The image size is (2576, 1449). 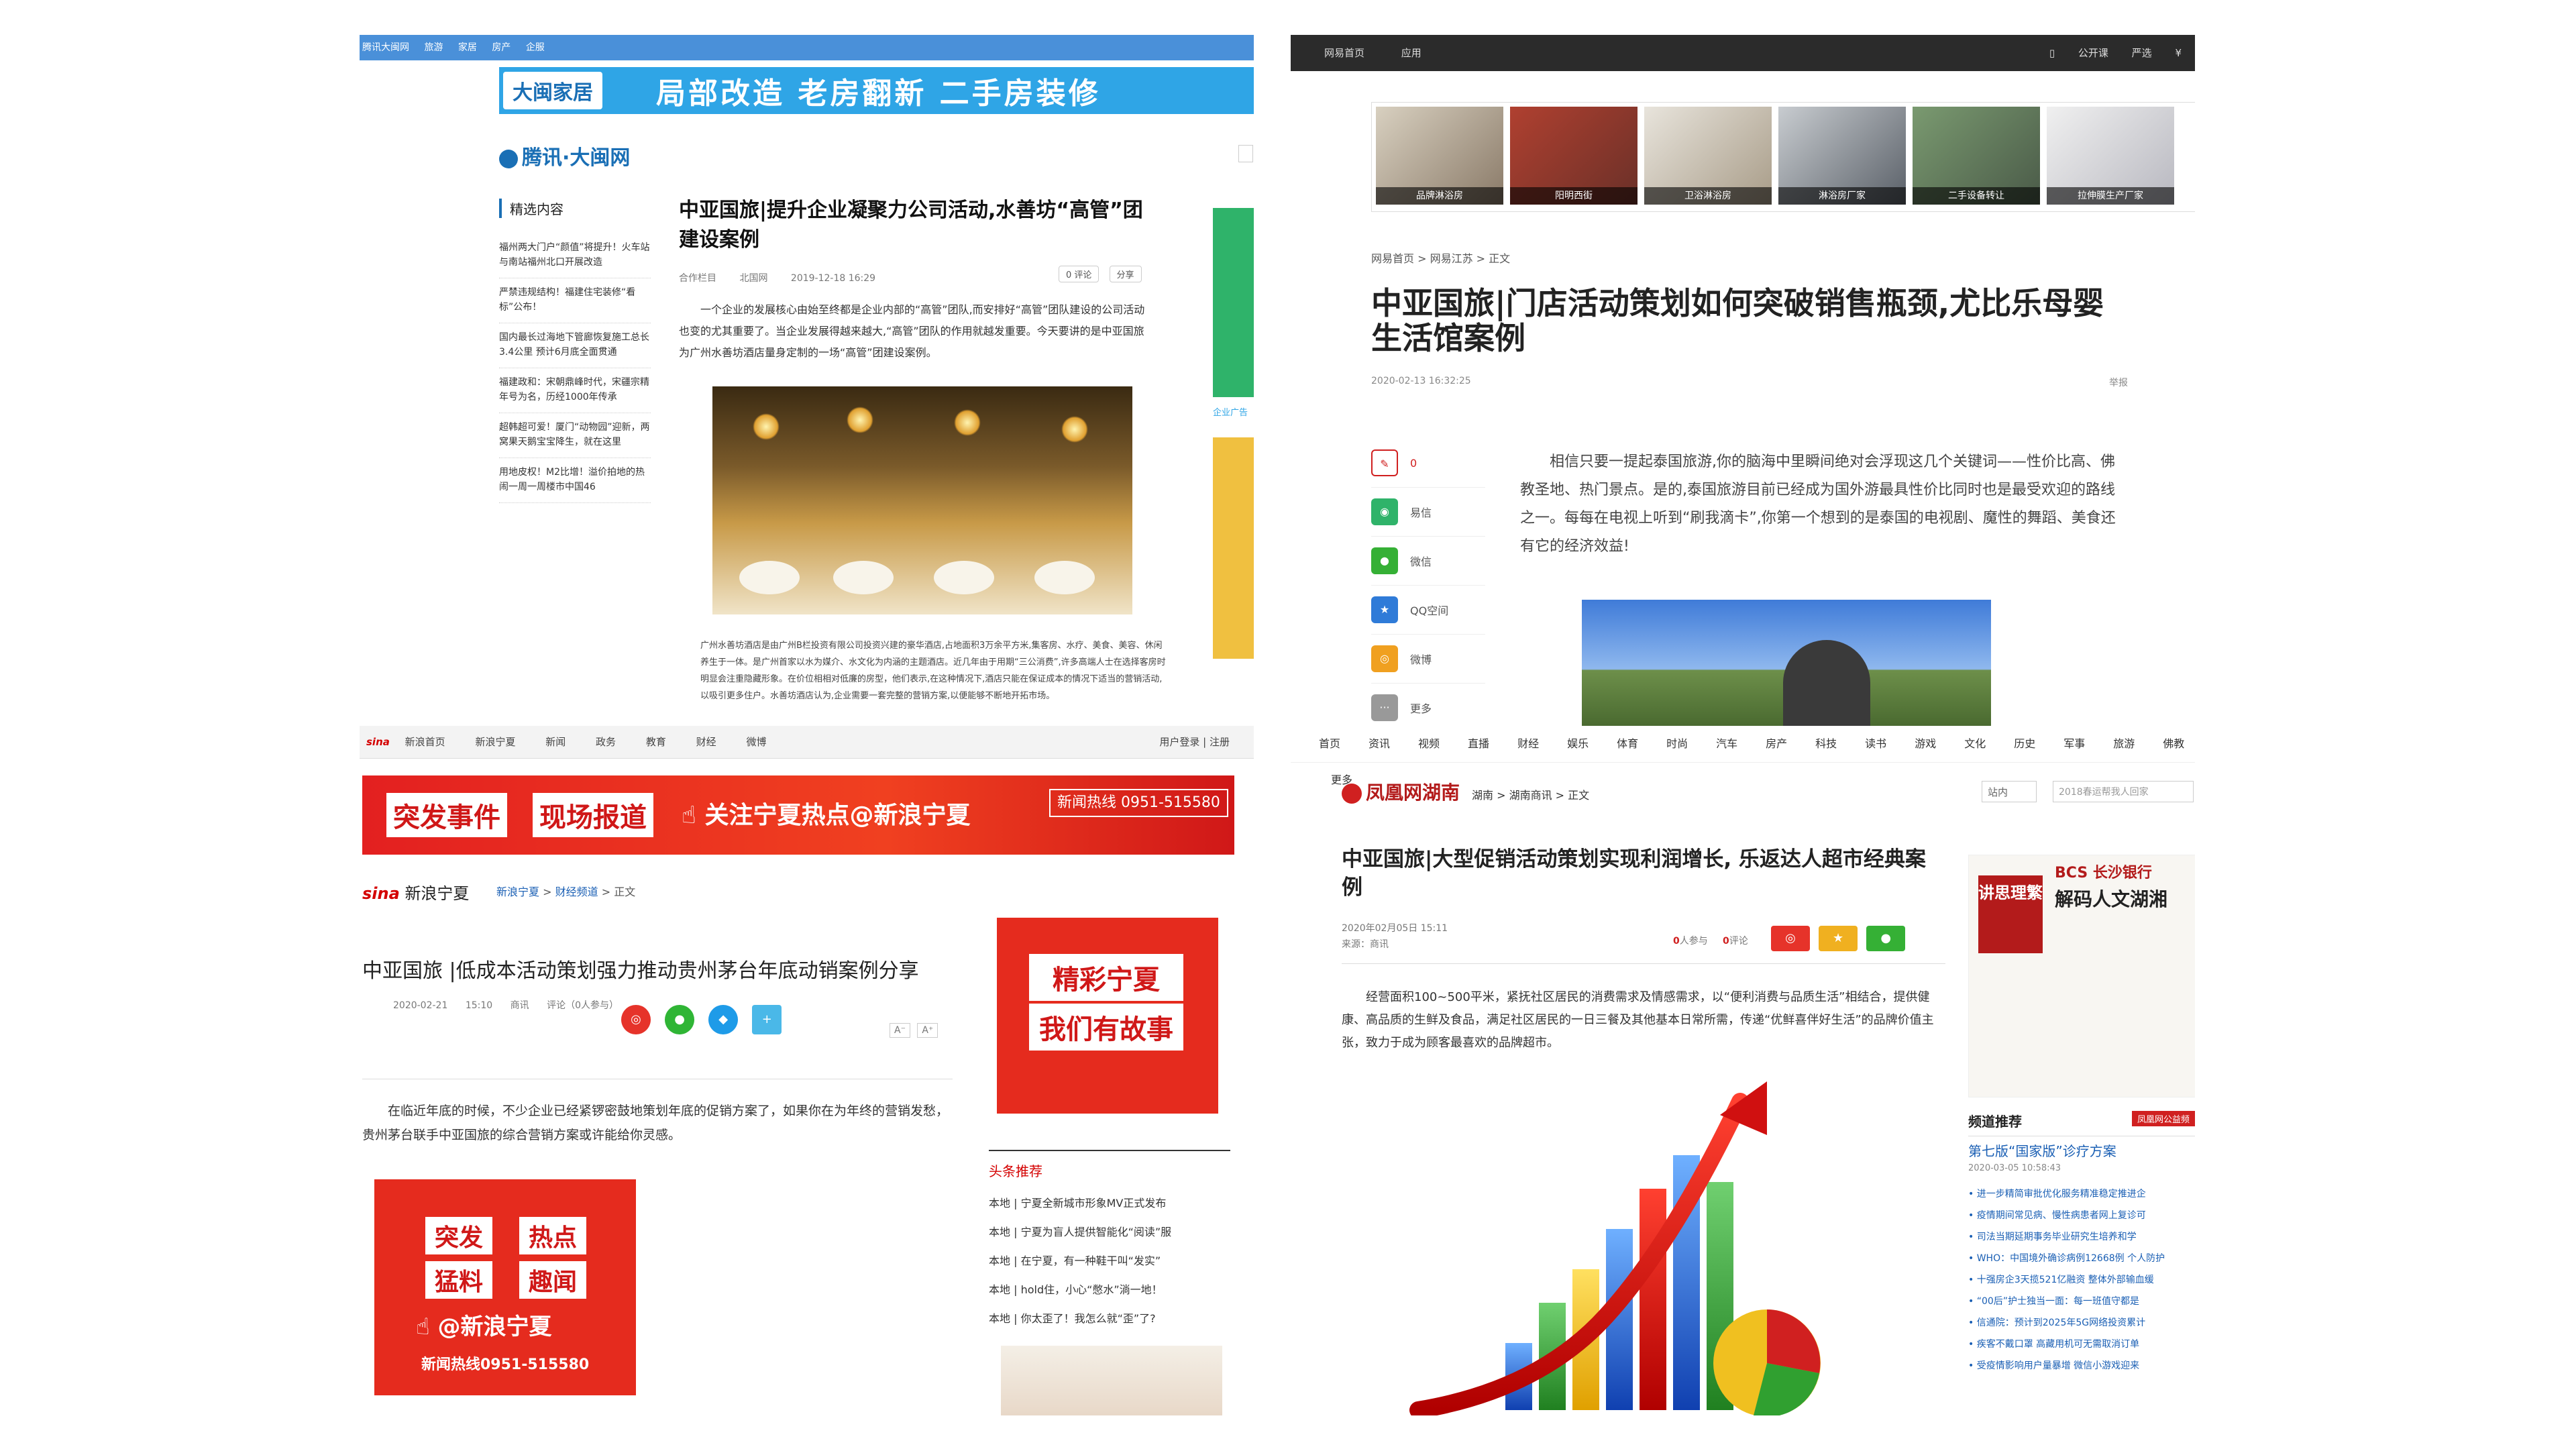 What do you see at coordinates (2081, 1280) in the screenshot?
I see `list-item: • 十强房企3天揽521亿融资 整体外部输血缓` at bounding box center [2081, 1280].